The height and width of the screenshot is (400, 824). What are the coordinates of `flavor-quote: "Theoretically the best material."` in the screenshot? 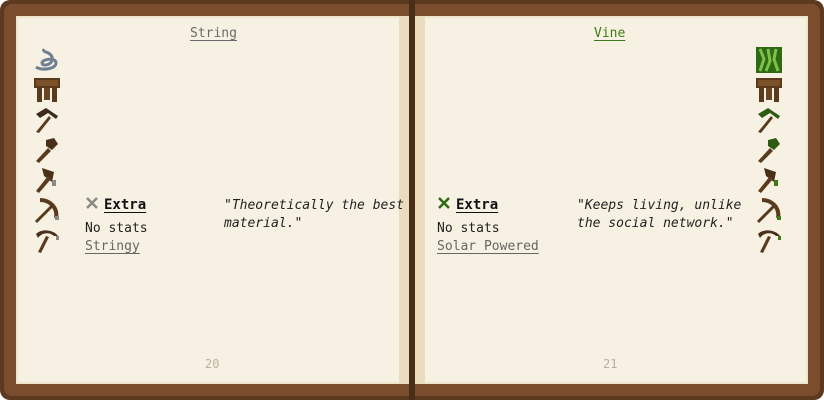 It's located at (314, 214).